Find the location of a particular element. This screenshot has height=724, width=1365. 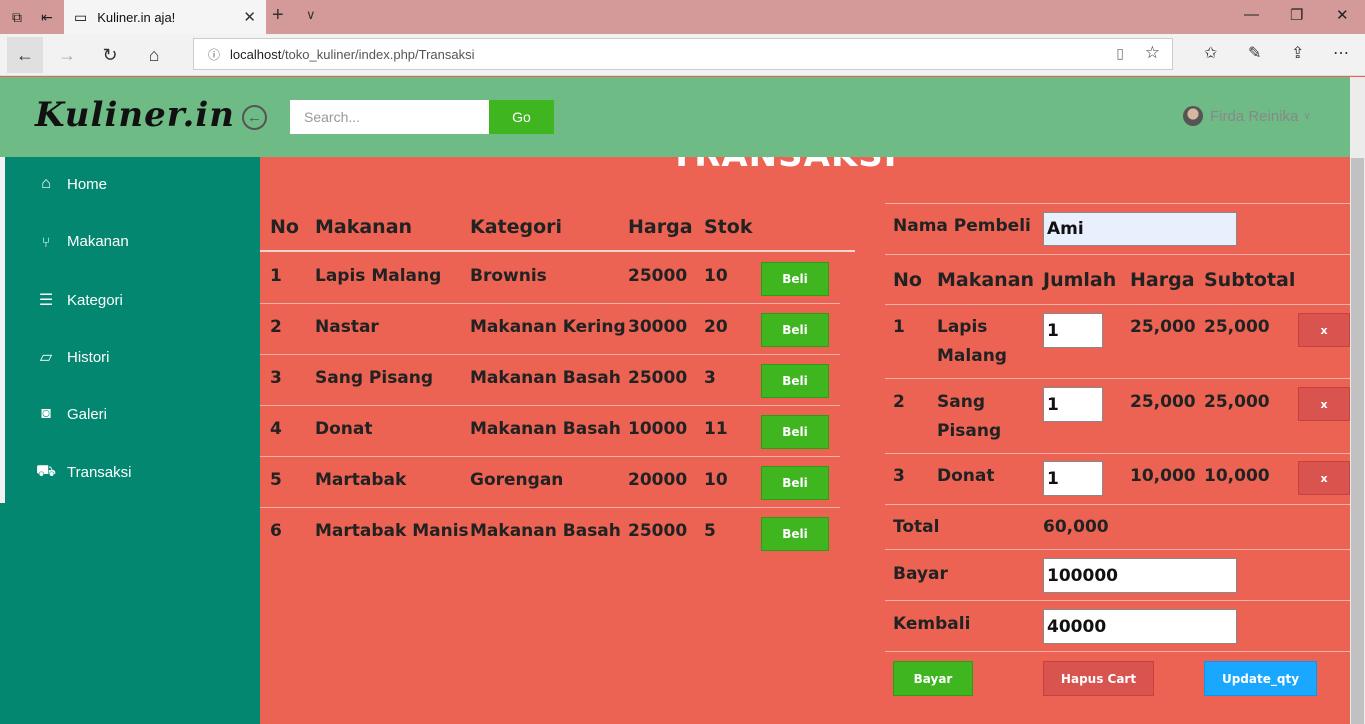

cart-row-no: 2 is located at coordinates (899, 402).